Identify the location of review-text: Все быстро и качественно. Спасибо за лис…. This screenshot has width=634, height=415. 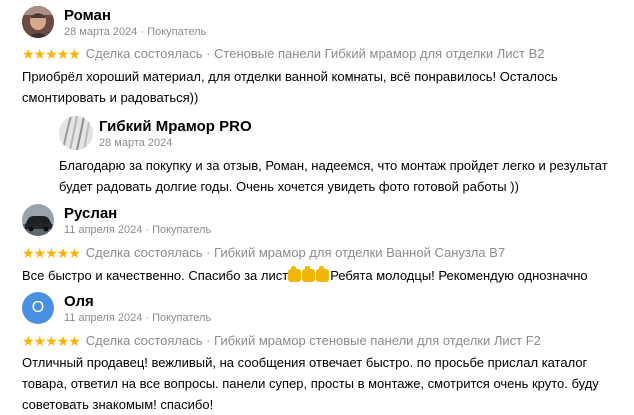
(327, 275).